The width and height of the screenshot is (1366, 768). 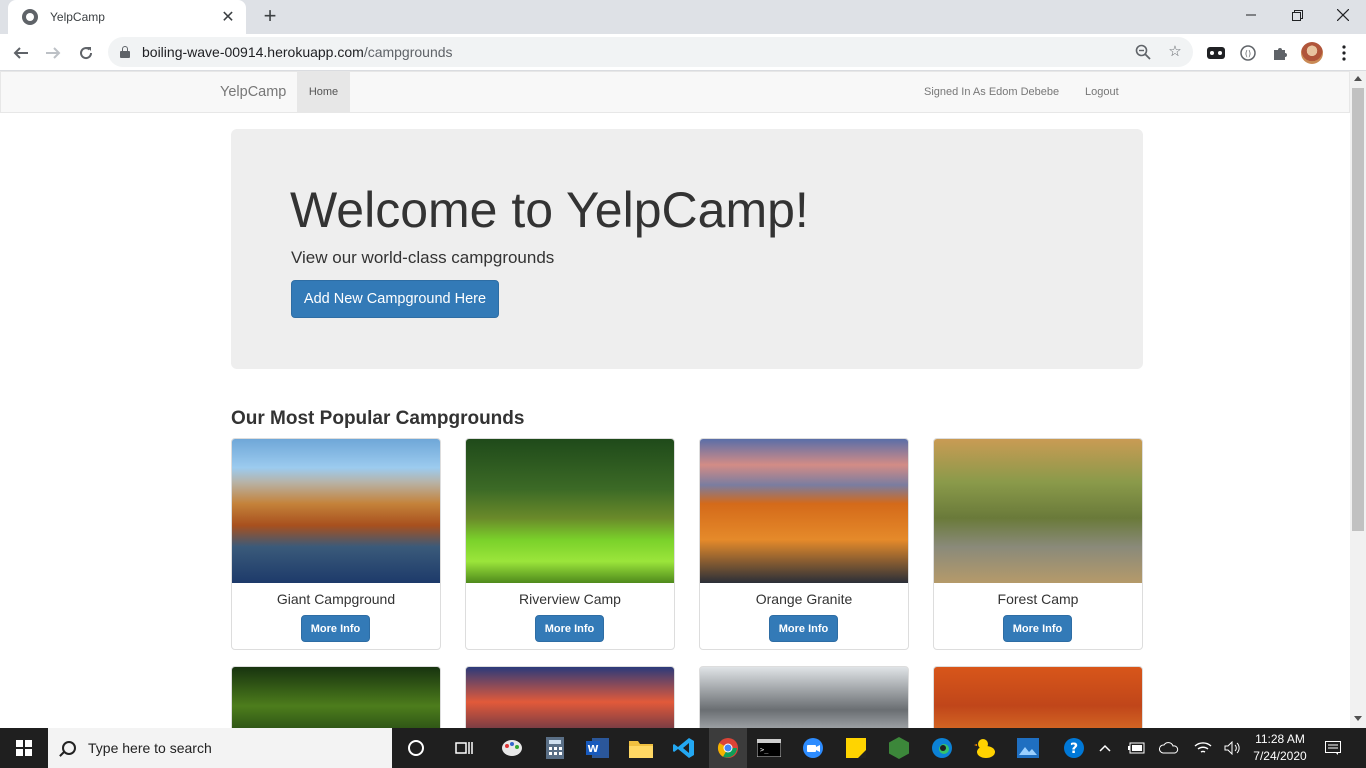 What do you see at coordinates (378, 418) in the screenshot?
I see `section-title: Our Most Popular Campgrounds` at bounding box center [378, 418].